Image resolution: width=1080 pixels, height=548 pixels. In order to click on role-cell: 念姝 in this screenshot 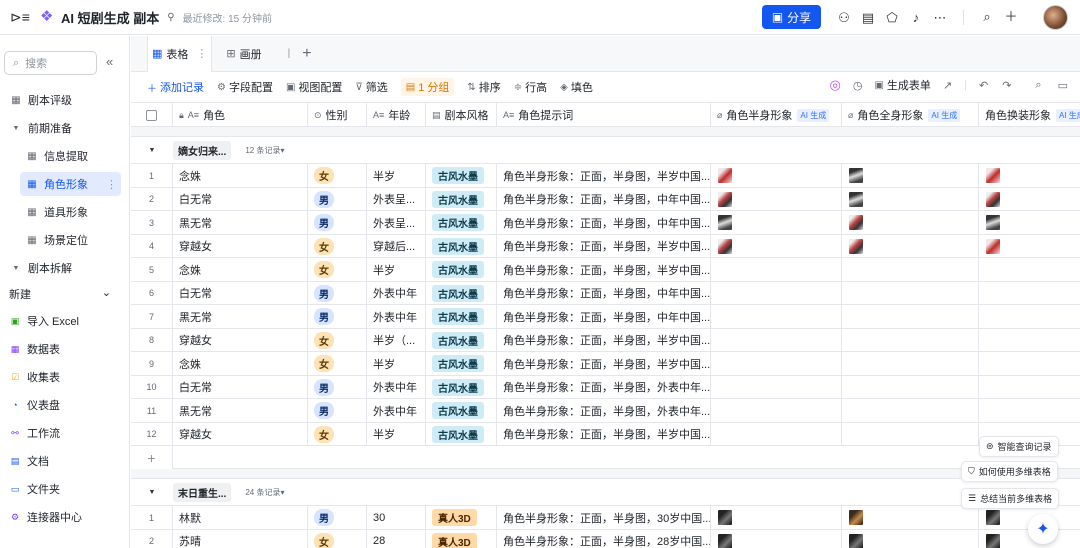, I will do `click(240, 269)`.